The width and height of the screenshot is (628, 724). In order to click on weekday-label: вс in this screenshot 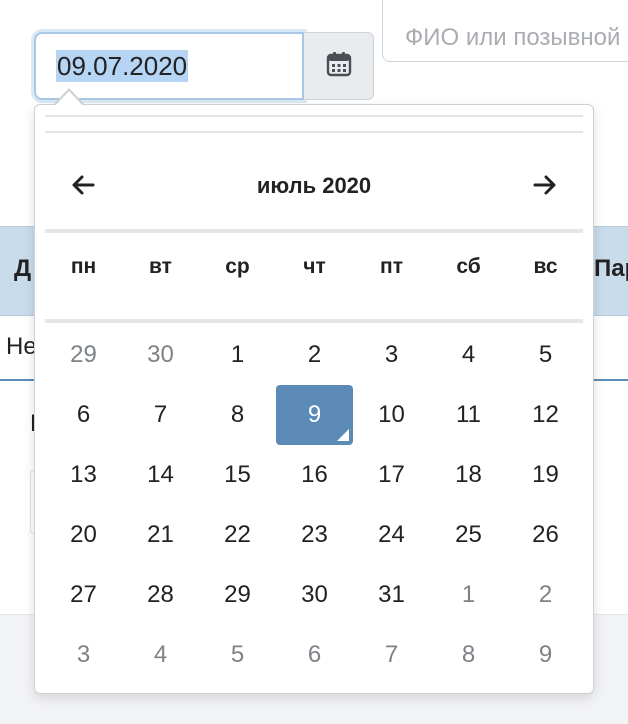, I will do `click(545, 266)`.